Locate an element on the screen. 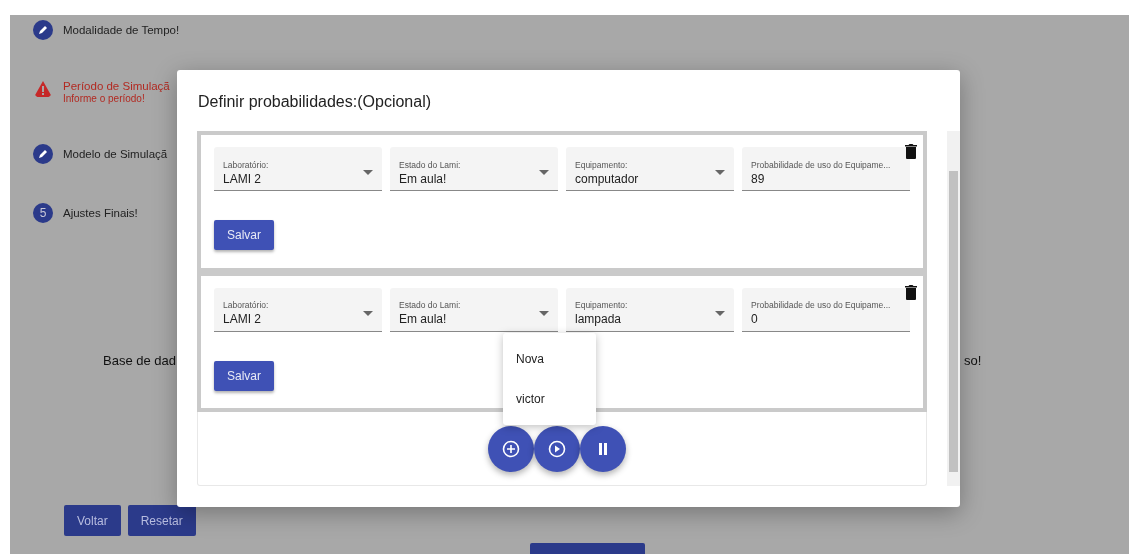 The width and height of the screenshot is (1129, 554). step-label: Período de Simulaçã is located at coordinates (116, 86).